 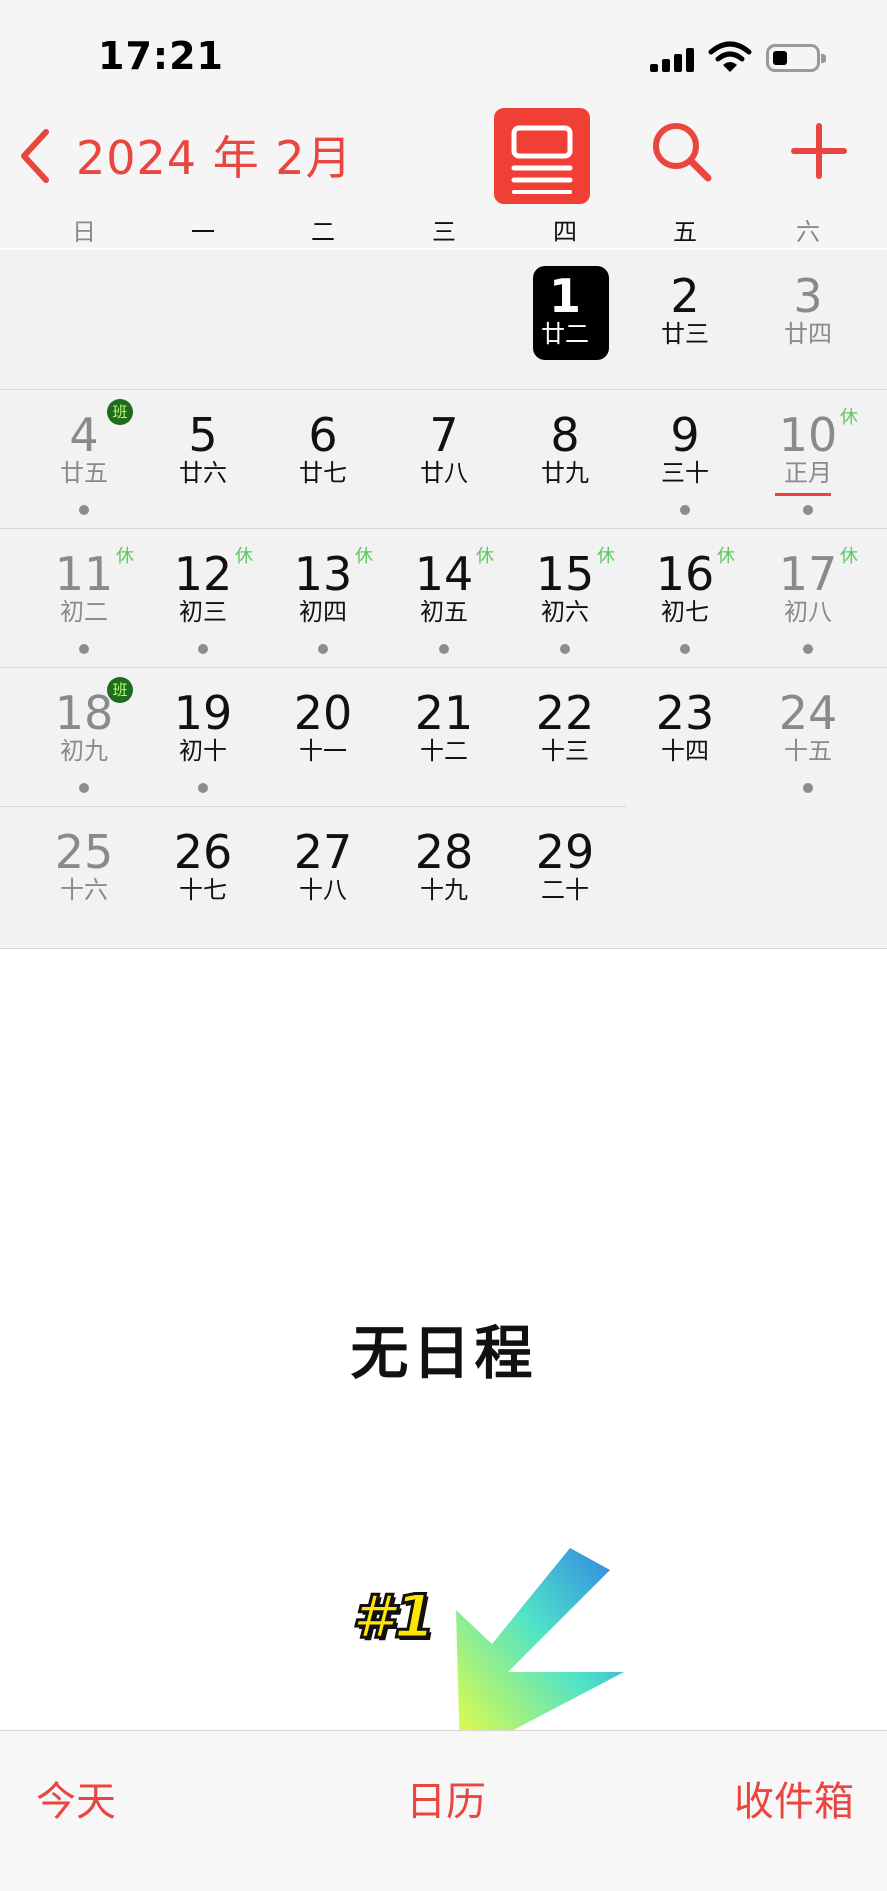 What do you see at coordinates (542, 159) in the screenshot?
I see `list-view-icon` at bounding box center [542, 159].